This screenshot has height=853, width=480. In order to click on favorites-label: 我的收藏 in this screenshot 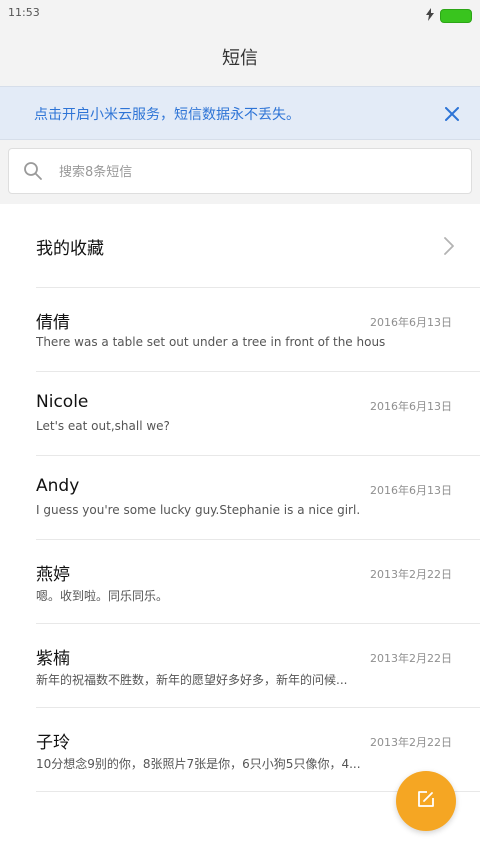, I will do `click(70, 249)`.